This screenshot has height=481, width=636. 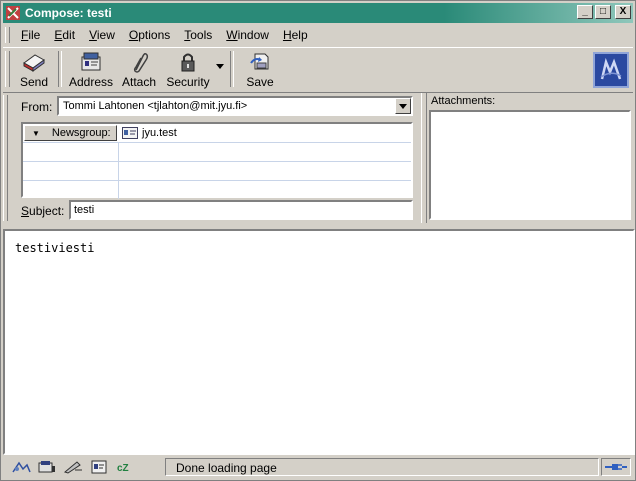 What do you see at coordinates (36, 133) in the screenshot?
I see `triangle-down-icon: ▼` at bounding box center [36, 133].